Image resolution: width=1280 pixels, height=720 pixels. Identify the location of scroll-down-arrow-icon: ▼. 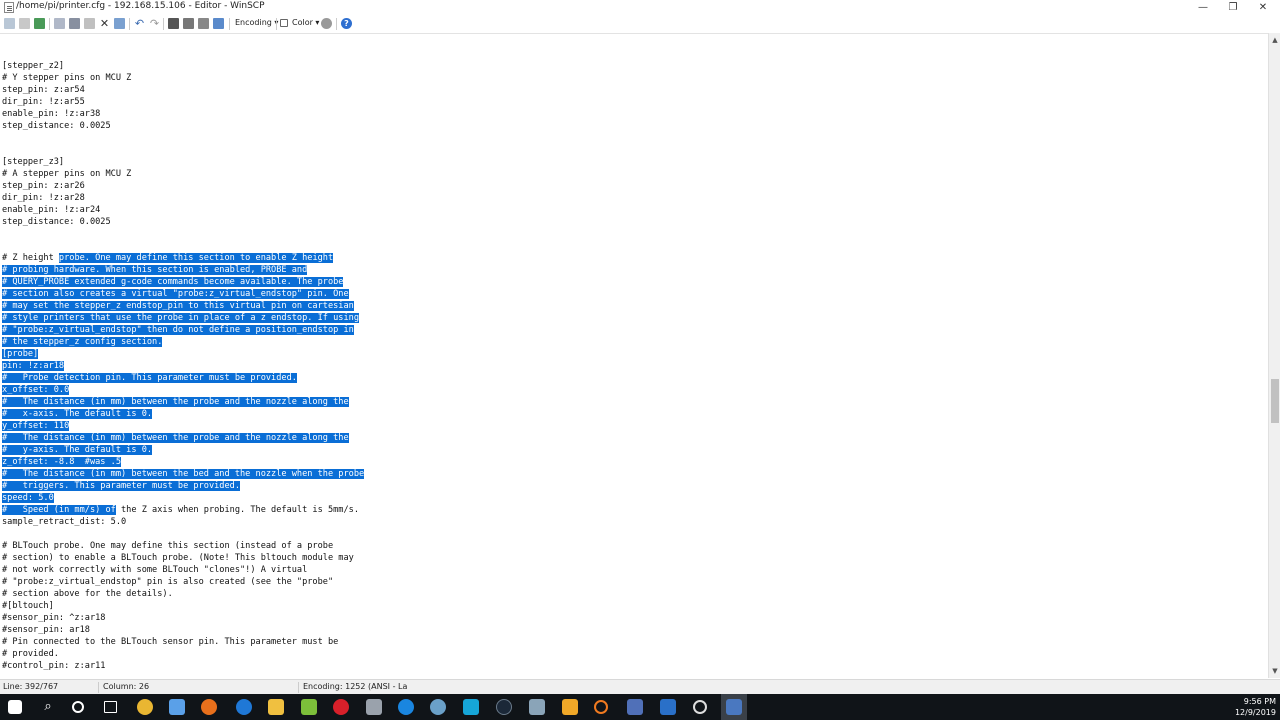
(1275, 671).